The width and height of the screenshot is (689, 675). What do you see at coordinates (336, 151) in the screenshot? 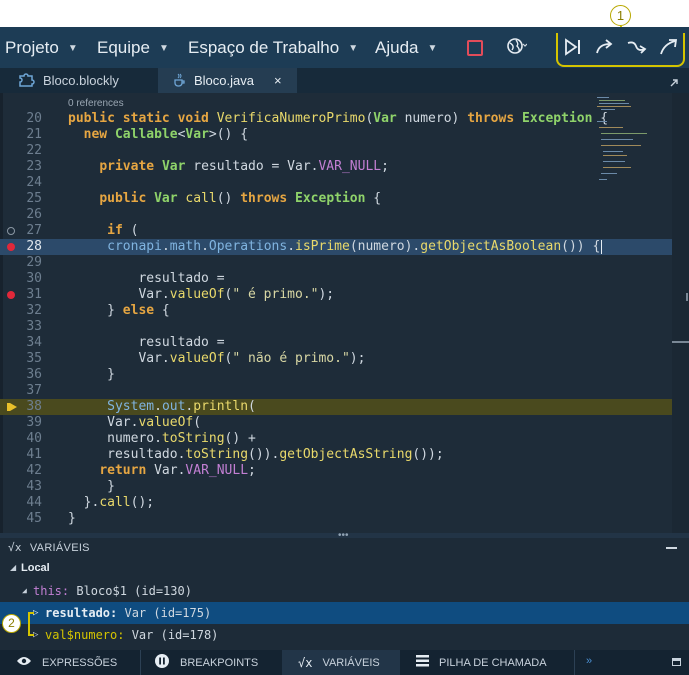
I see `code-line: 22` at bounding box center [336, 151].